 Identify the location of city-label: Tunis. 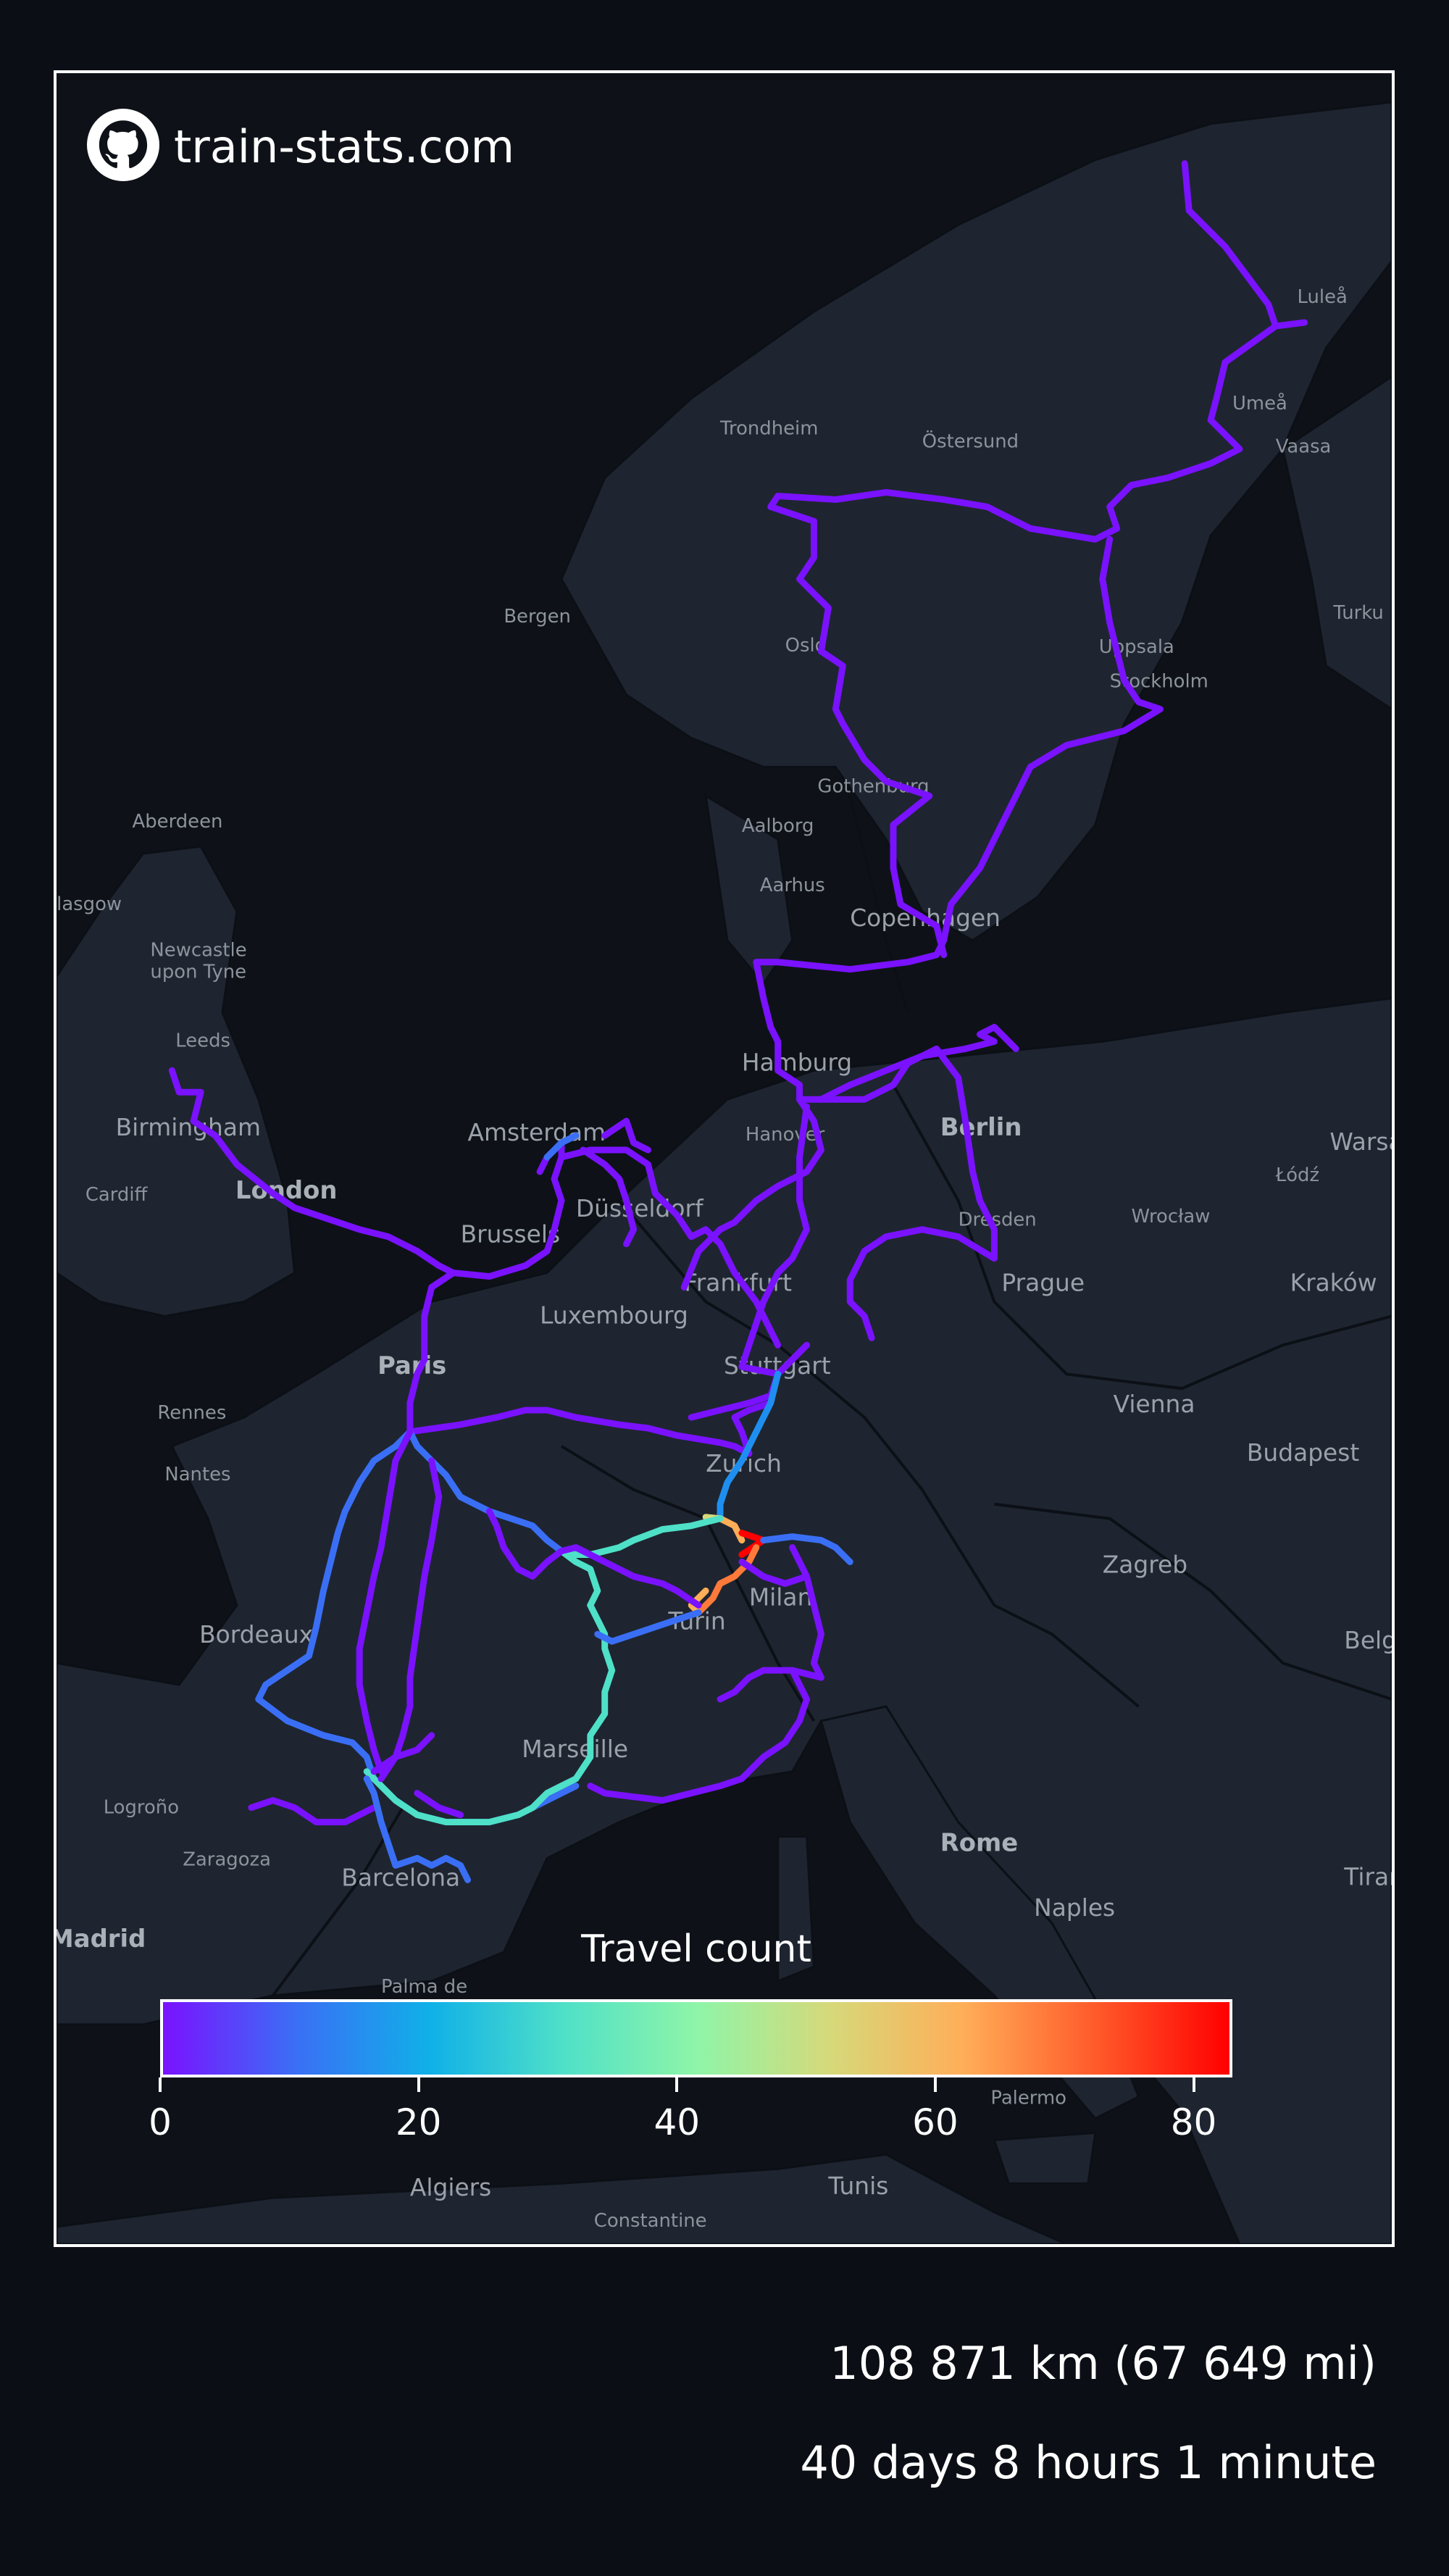
(857, 2186).